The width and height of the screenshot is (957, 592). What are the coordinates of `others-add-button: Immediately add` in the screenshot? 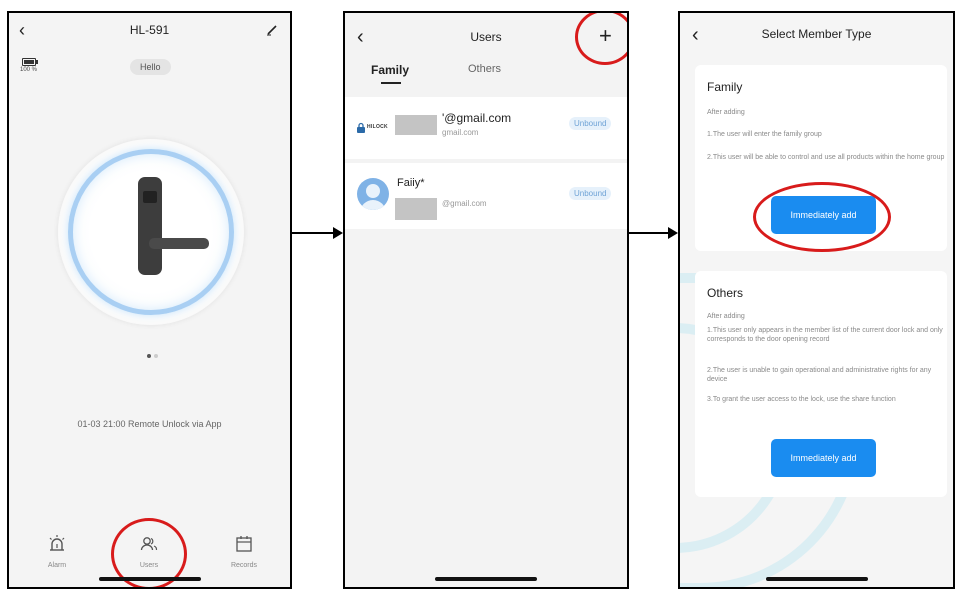 It's located at (823, 458).